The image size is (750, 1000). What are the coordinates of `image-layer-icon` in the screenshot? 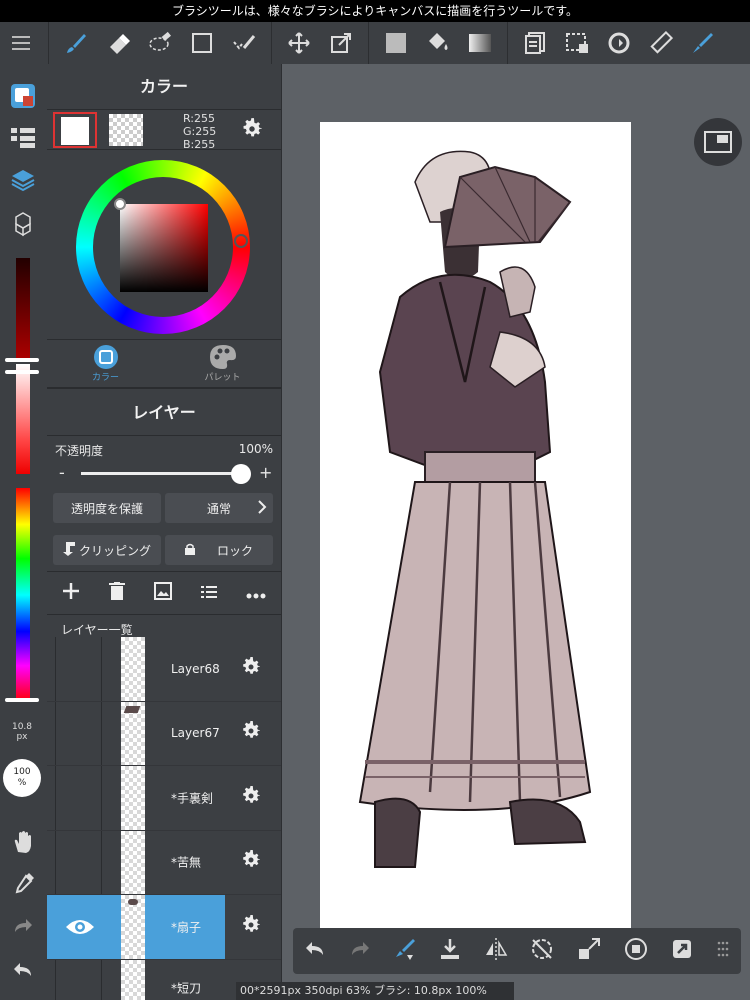 It's located at (162, 593).